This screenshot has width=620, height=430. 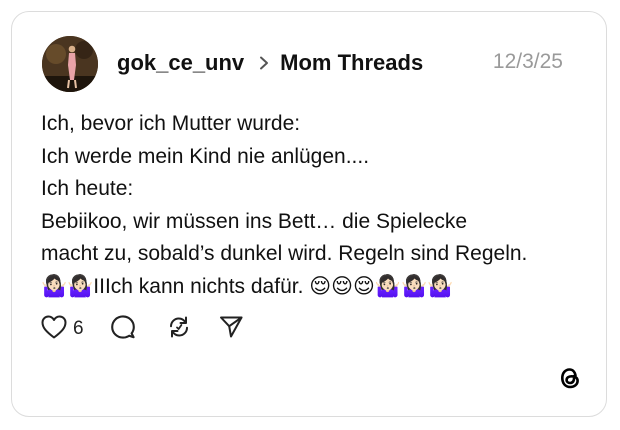 What do you see at coordinates (54, 329) in the screenshot?
I see `heart-icon` at bounding box center [54, 329].